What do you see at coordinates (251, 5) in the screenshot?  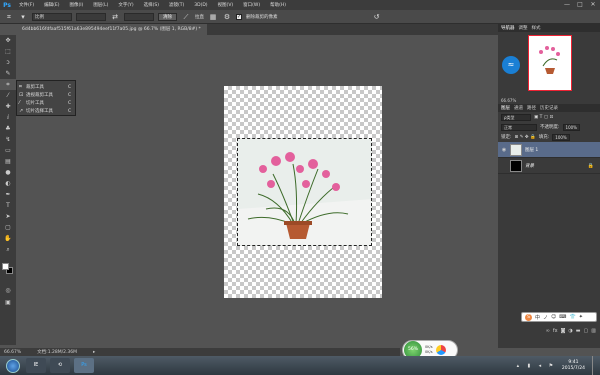 I see `menu-window: 窗口(W)` at bounding box center [251, 5].